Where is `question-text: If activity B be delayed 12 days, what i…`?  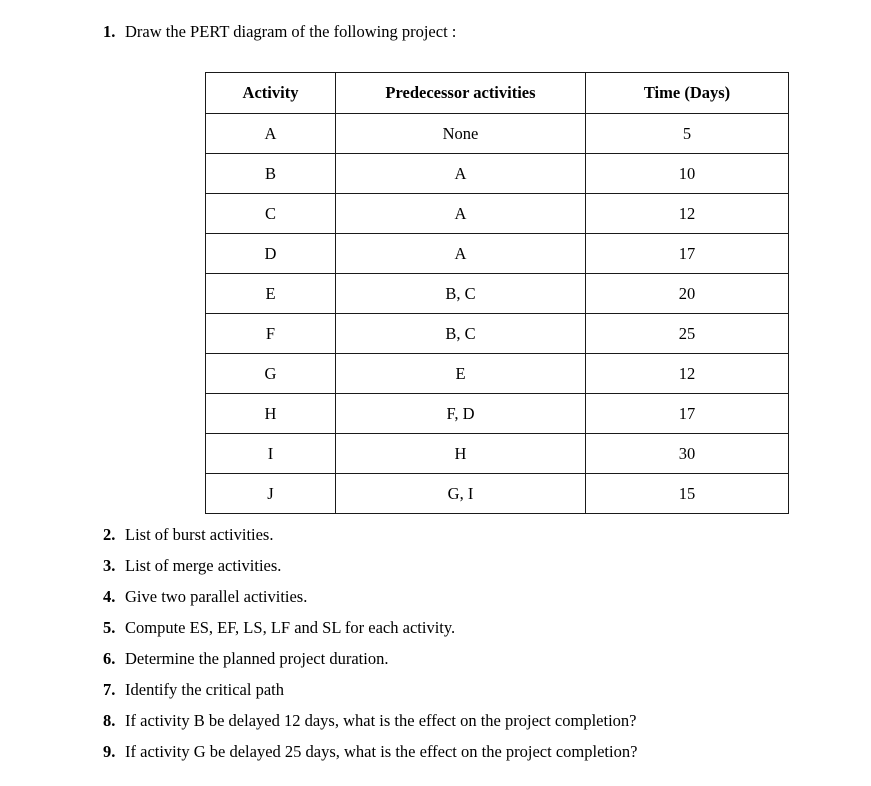 question-text: If activity B be delayed 12 days, what i… is located at coordinates (381, 720).